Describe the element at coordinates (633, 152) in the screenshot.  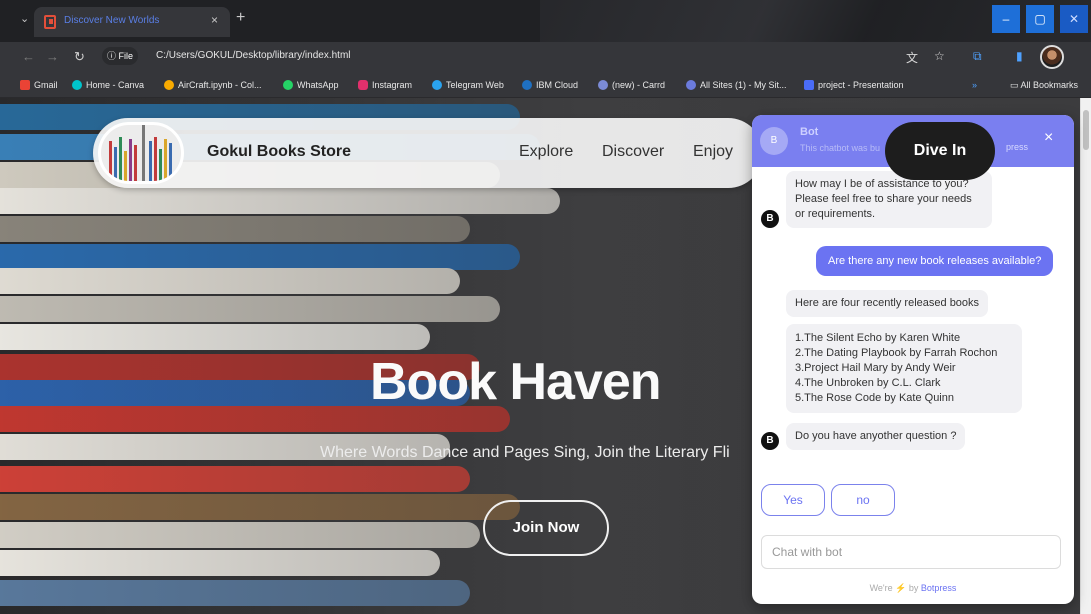
I see `nav-link-discover: Discover` at that location.